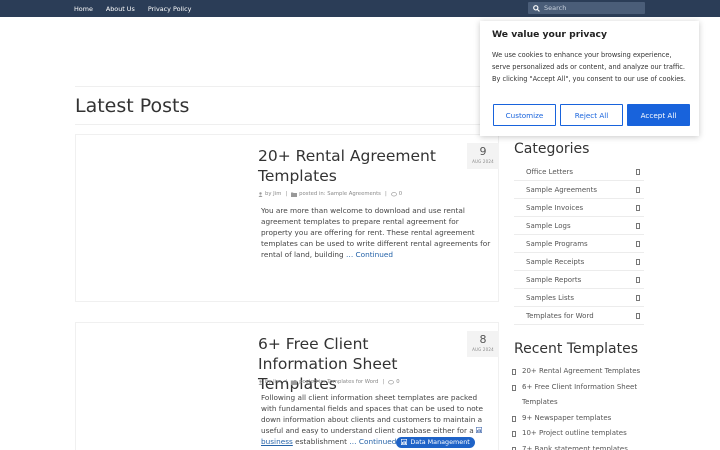 The width and height of the screenshot is (720, 450). What do you see at coordinates (579, 298) in the screenshot?
I see `category-item: Samples Lists` at bounding box center [579, 298].